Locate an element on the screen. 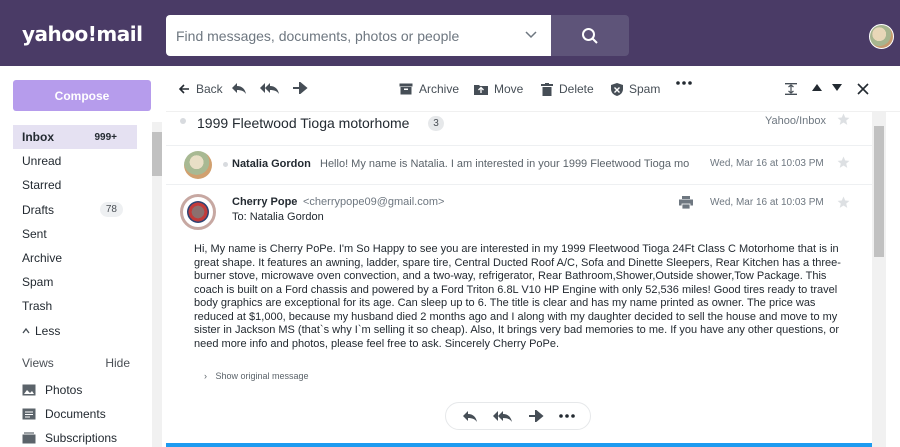 This screenshot has width=900, height=447. sidebar-scrollbar is located at coordinates (157, 284).